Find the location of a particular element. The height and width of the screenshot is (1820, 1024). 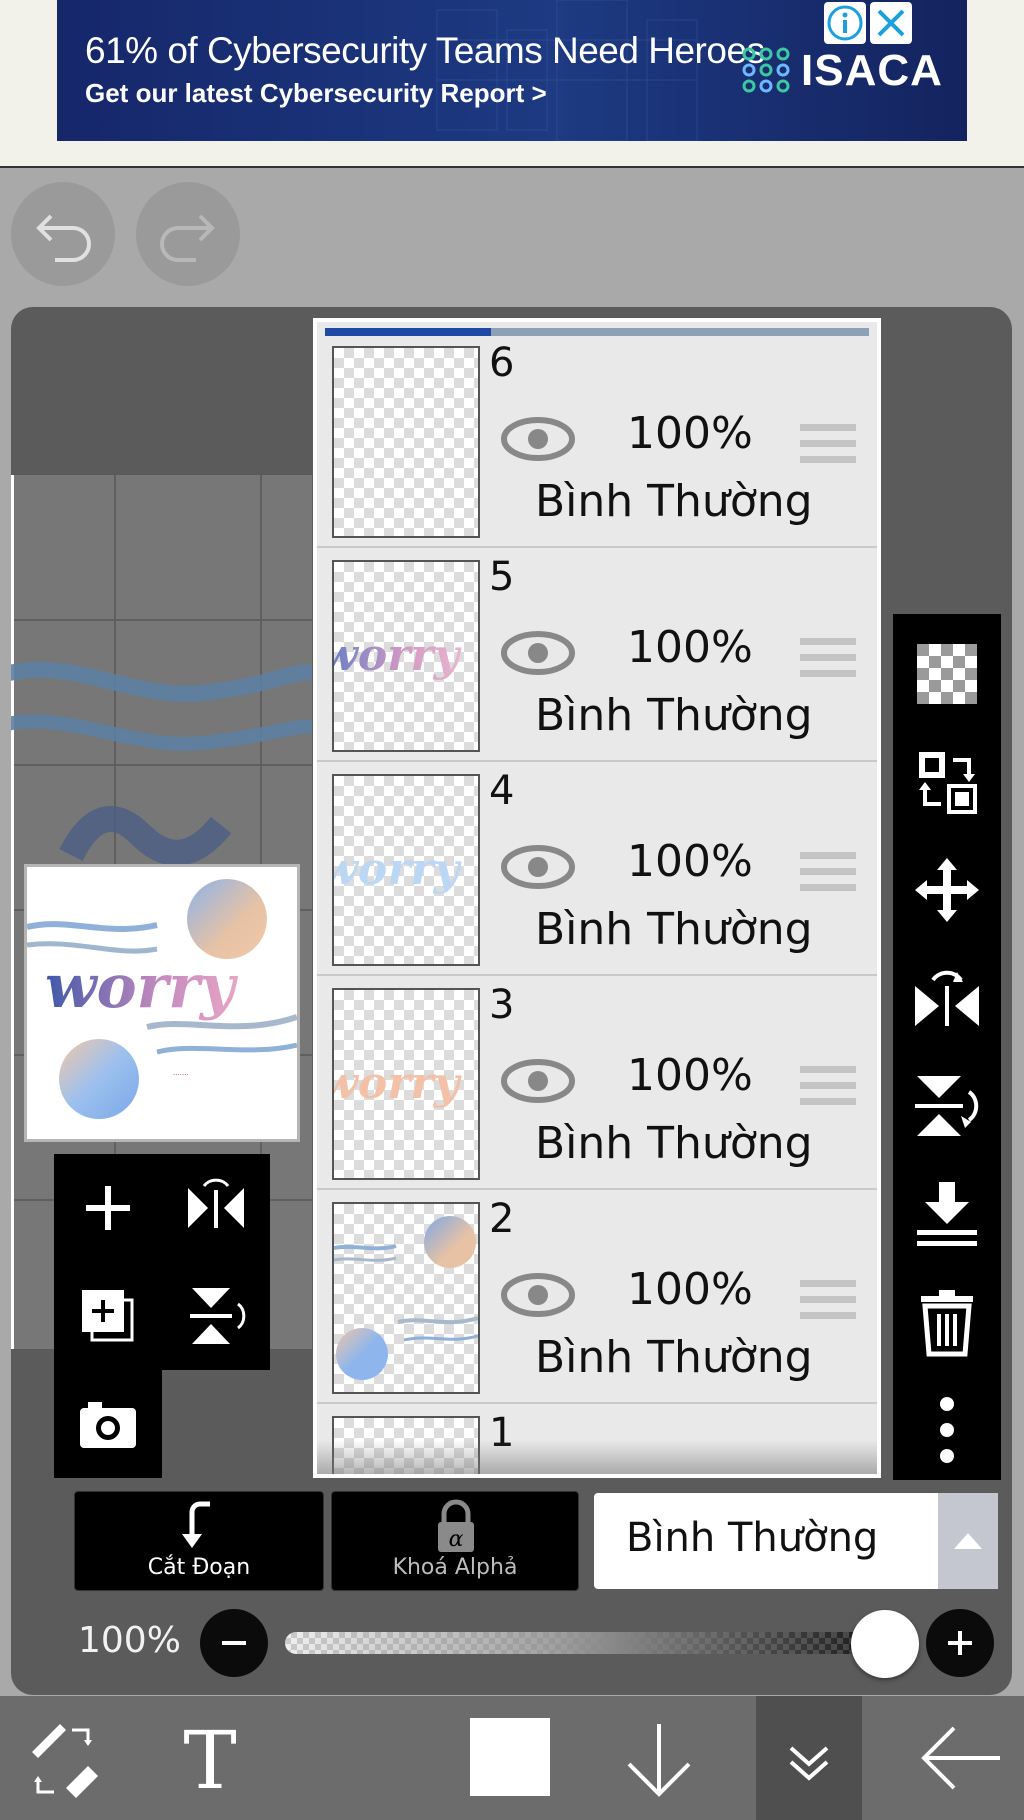

layer-row: worry 3 100% Bình Thường is located at coordinates (597, 1084).